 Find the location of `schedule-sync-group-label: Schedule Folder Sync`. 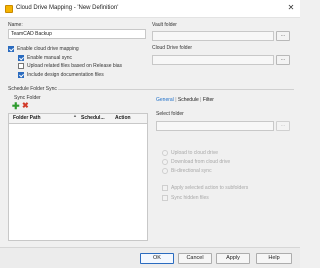

schedule-sync-group-label: Schedule Folder Sync is located at coordinates (32, 89).